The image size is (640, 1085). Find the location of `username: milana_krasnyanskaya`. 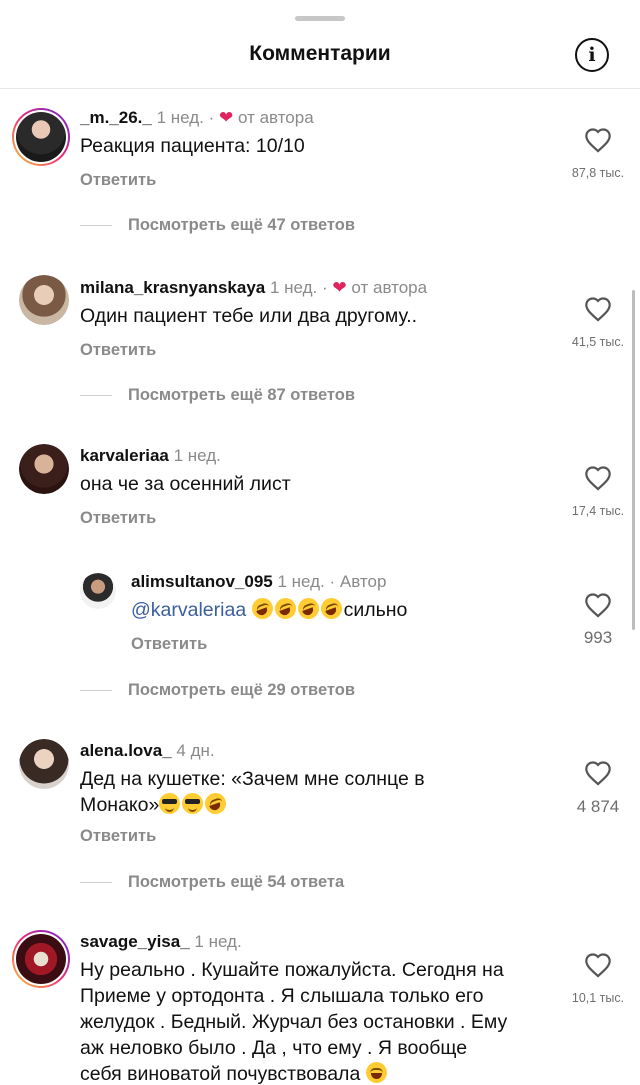

username: milana_krasnyanskaya is located at coordinates (172, 287).